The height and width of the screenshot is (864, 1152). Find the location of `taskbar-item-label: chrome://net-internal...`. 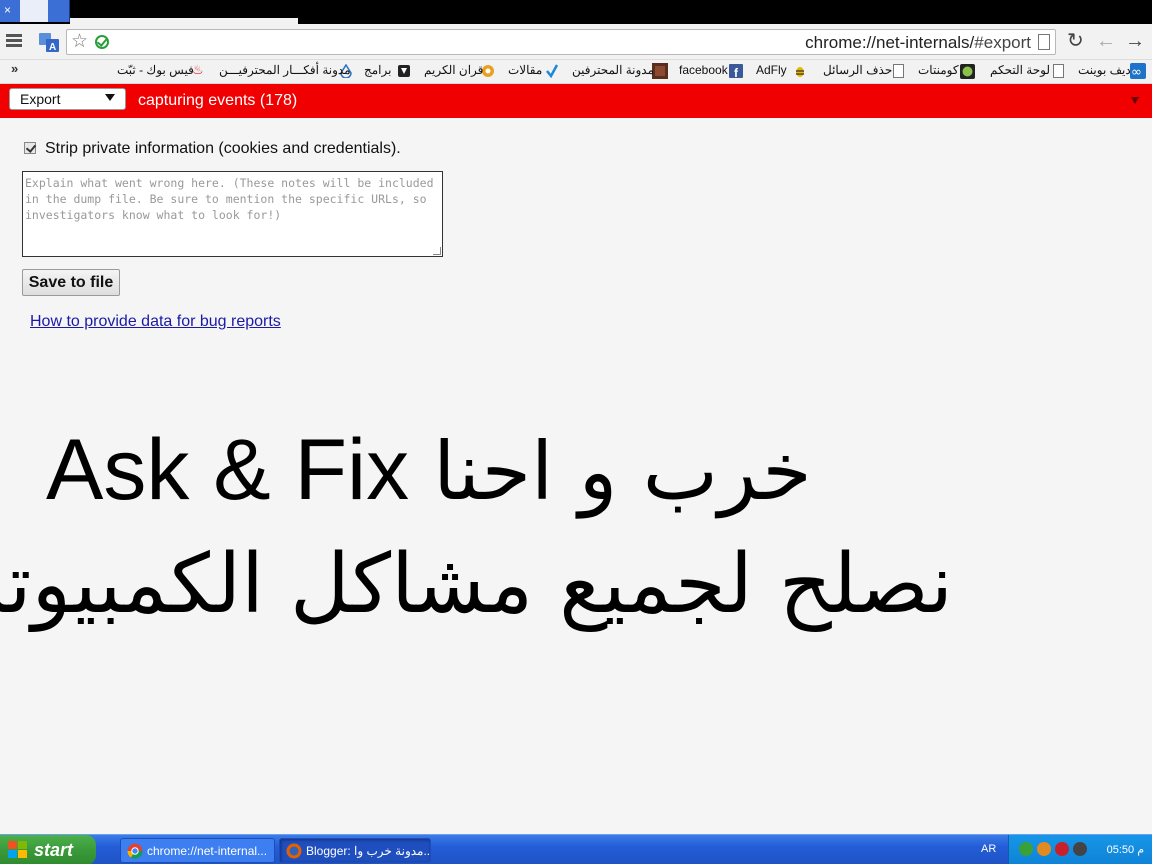

taskbar-item-label: chrome://net-internal... is located at coordinates (207, 851).